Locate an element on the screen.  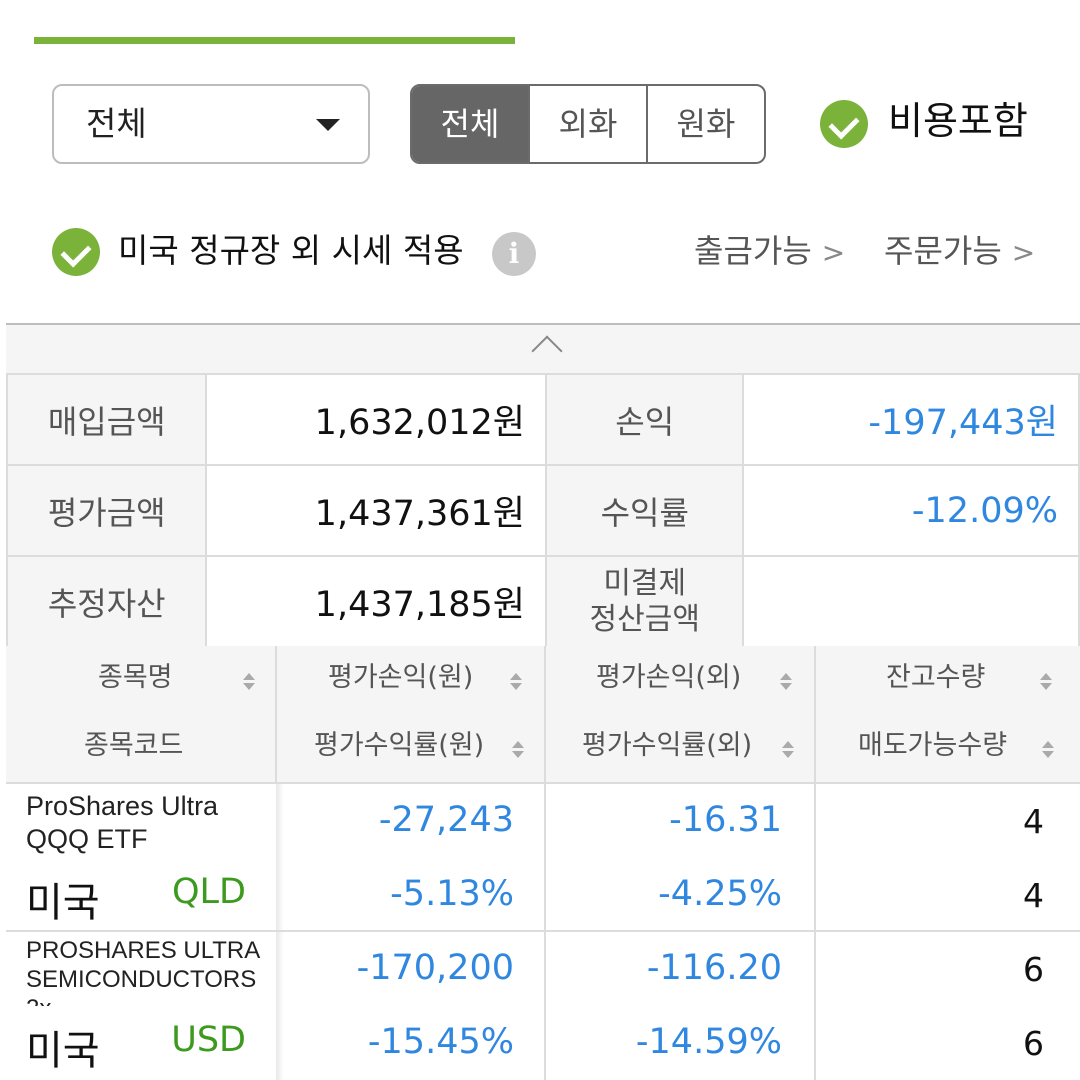
return-rate-value: -12.09% is located at coordinates (911, 510).